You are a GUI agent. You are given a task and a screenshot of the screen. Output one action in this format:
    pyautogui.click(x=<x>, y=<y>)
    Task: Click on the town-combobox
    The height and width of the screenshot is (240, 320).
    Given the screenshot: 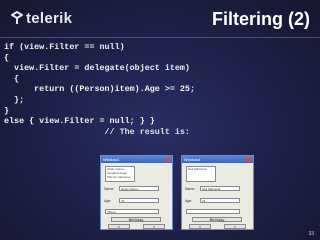 What is the action you would take?
    pyautogui.click(x=213, y=211)
    